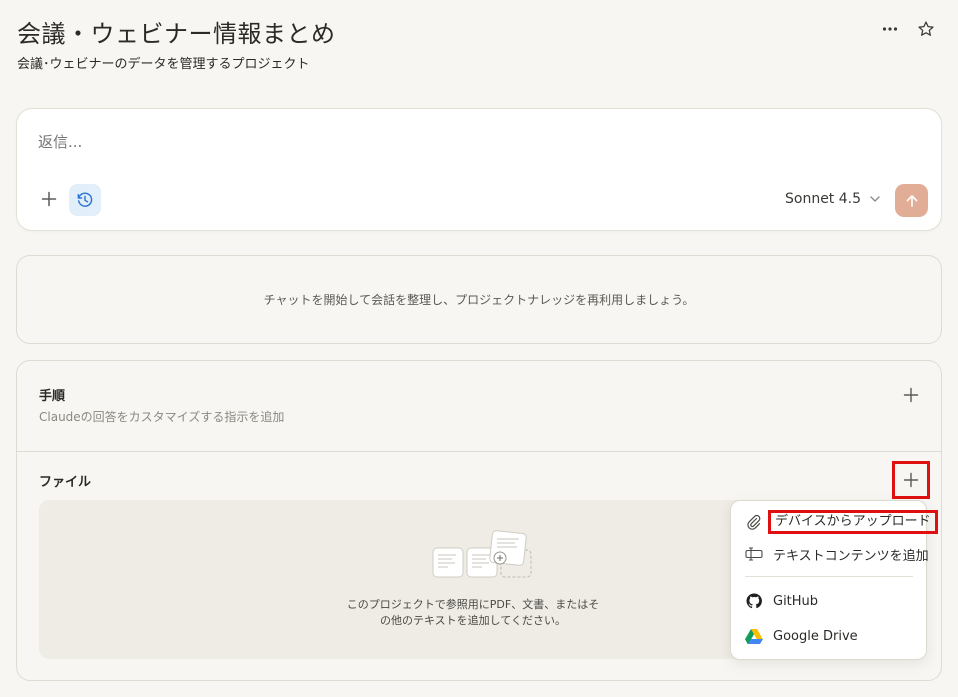  Describe the element at coordinates (388, 142) in the screenshot. I see `reply-input` at that location.